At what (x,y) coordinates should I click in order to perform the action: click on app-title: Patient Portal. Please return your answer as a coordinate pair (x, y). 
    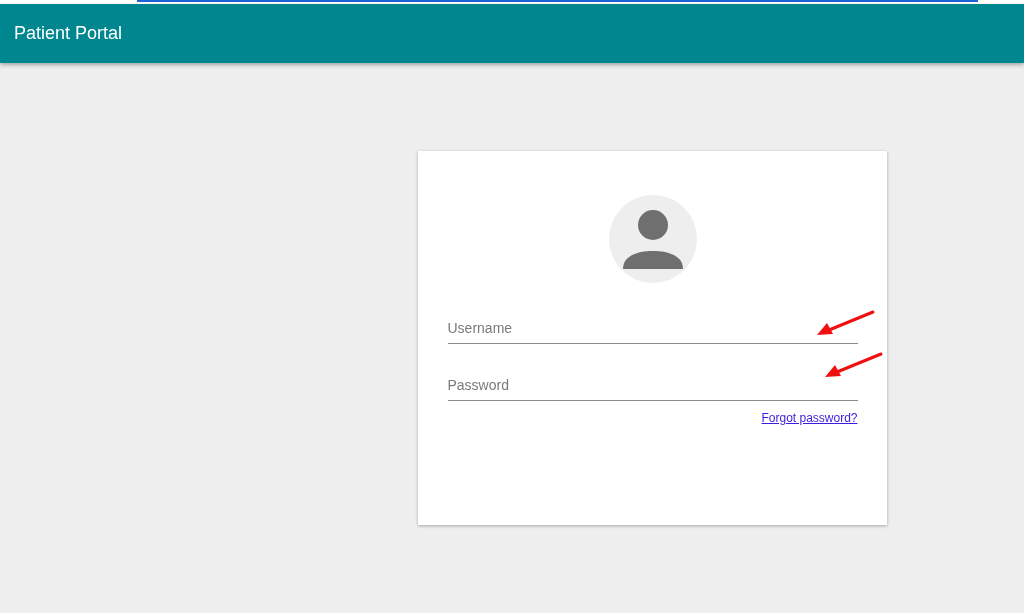
    Looking at the image, I should click on (68, 33).